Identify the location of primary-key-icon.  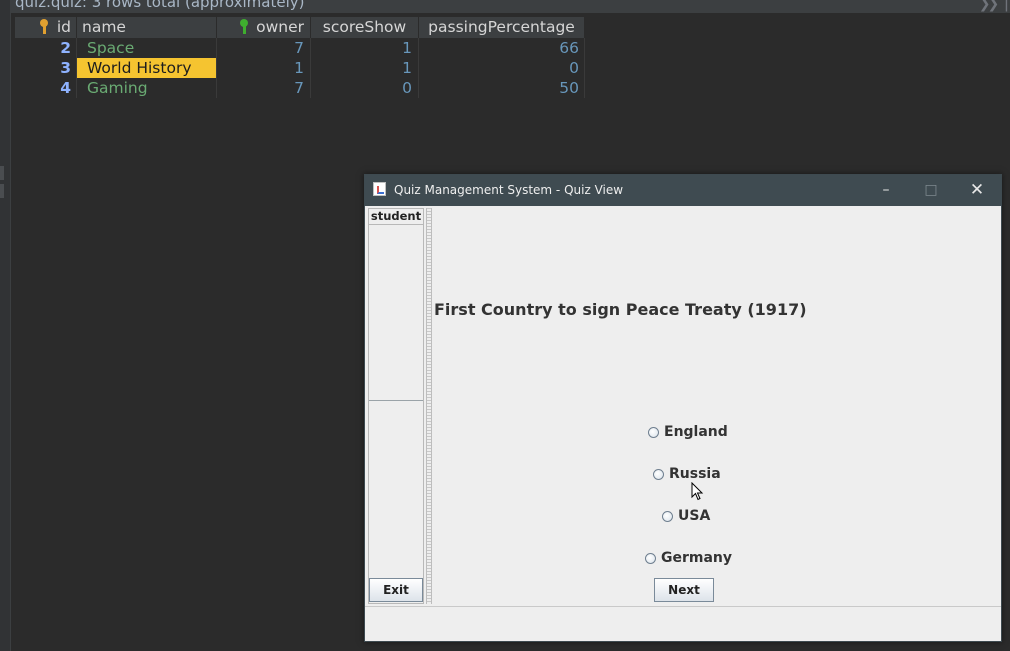
(44, 26).